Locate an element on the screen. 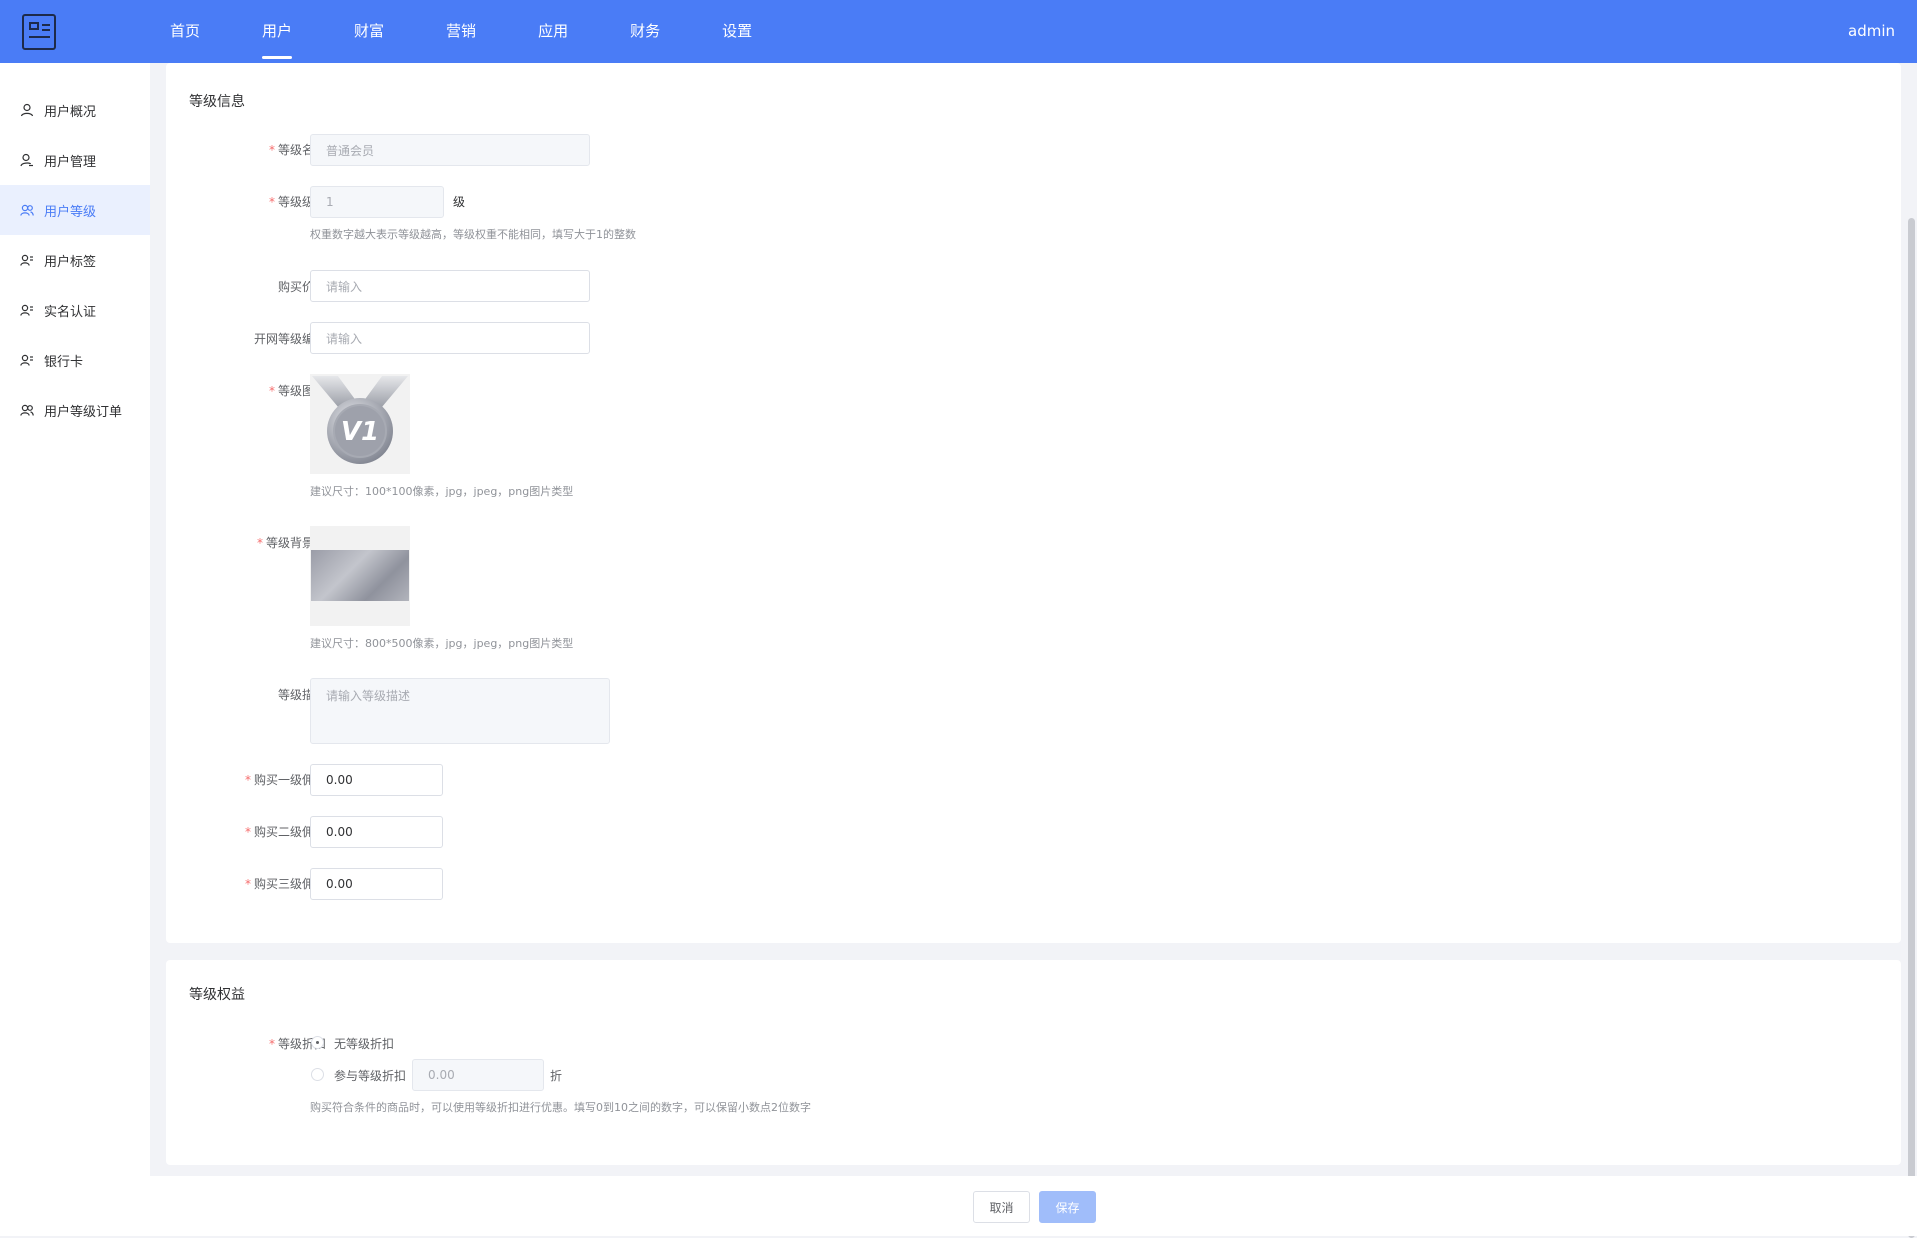 The height and width of the screenshot is (1238, 1917). commission-level2-input: 0.00 is located at coordinates (376, 832).